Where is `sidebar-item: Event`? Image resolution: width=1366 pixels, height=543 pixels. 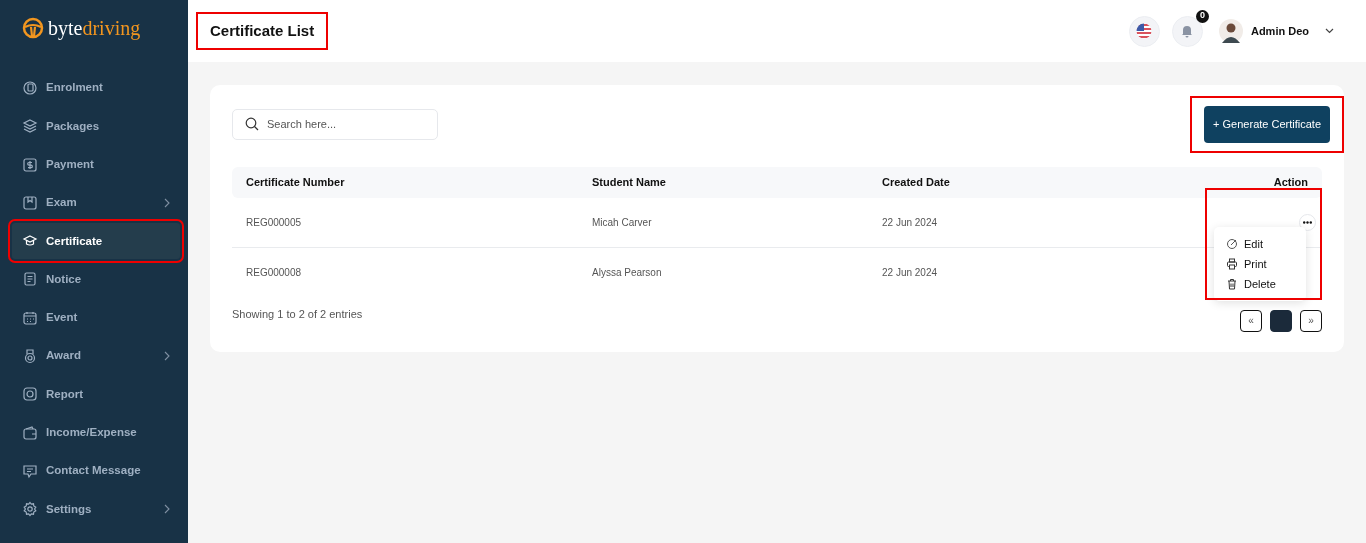 sidebar-item: Event is located at coordinates (96, 317).